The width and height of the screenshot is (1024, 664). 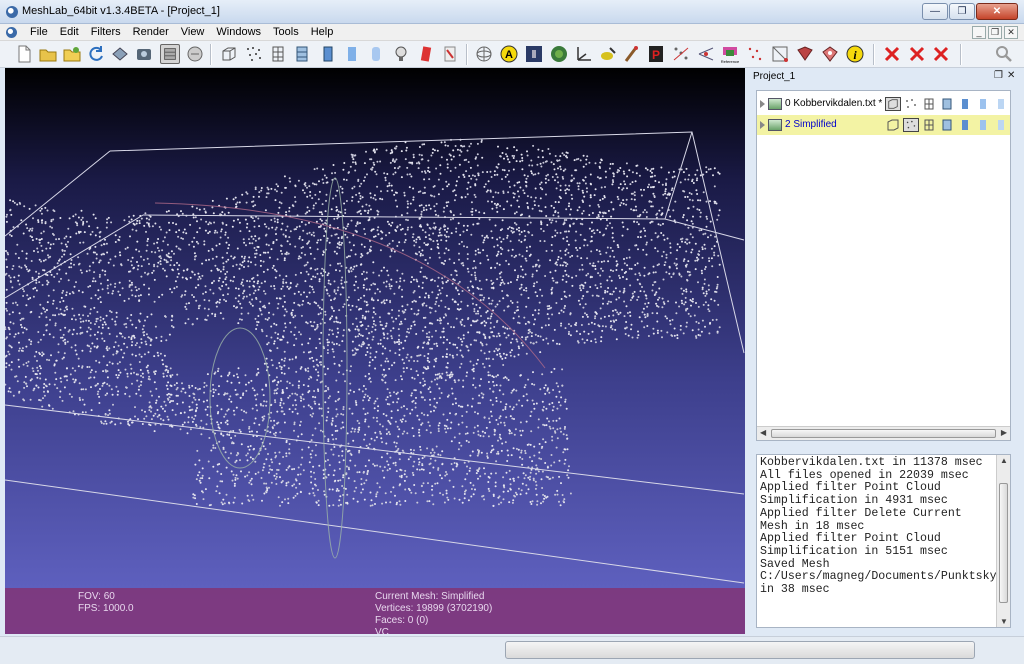 What do you see at coordinates (352, 54) in the screenshot?
I see `flat-icon` at bounding box center [352, 54].